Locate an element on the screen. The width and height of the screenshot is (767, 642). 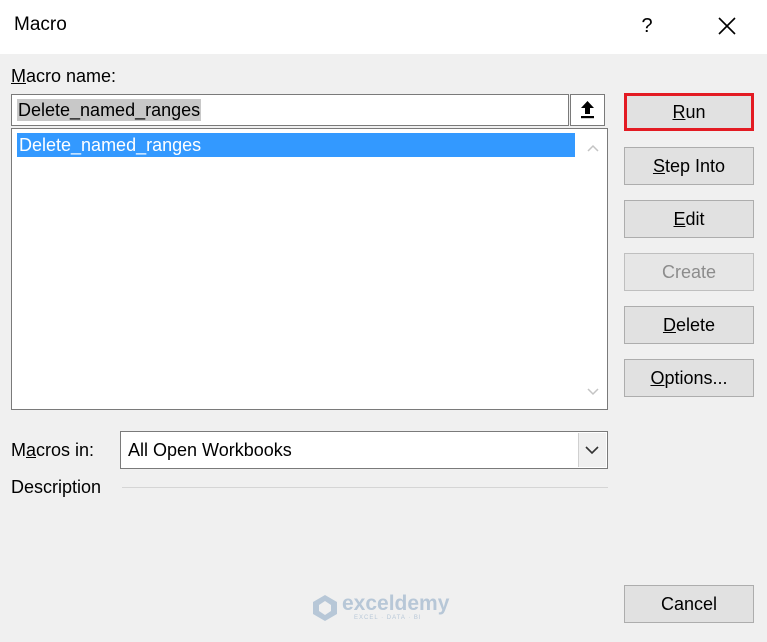
run-button-rest: un is located at coordinates (695, 112).